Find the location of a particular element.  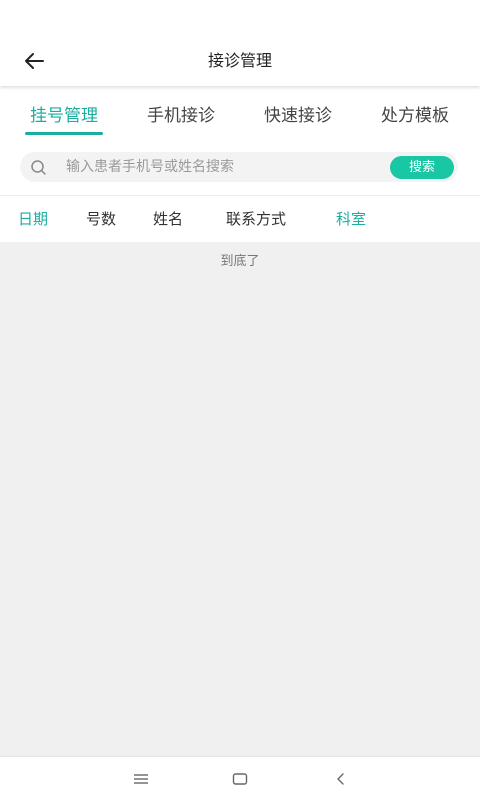

back-button is located at coordinates (34, 61).